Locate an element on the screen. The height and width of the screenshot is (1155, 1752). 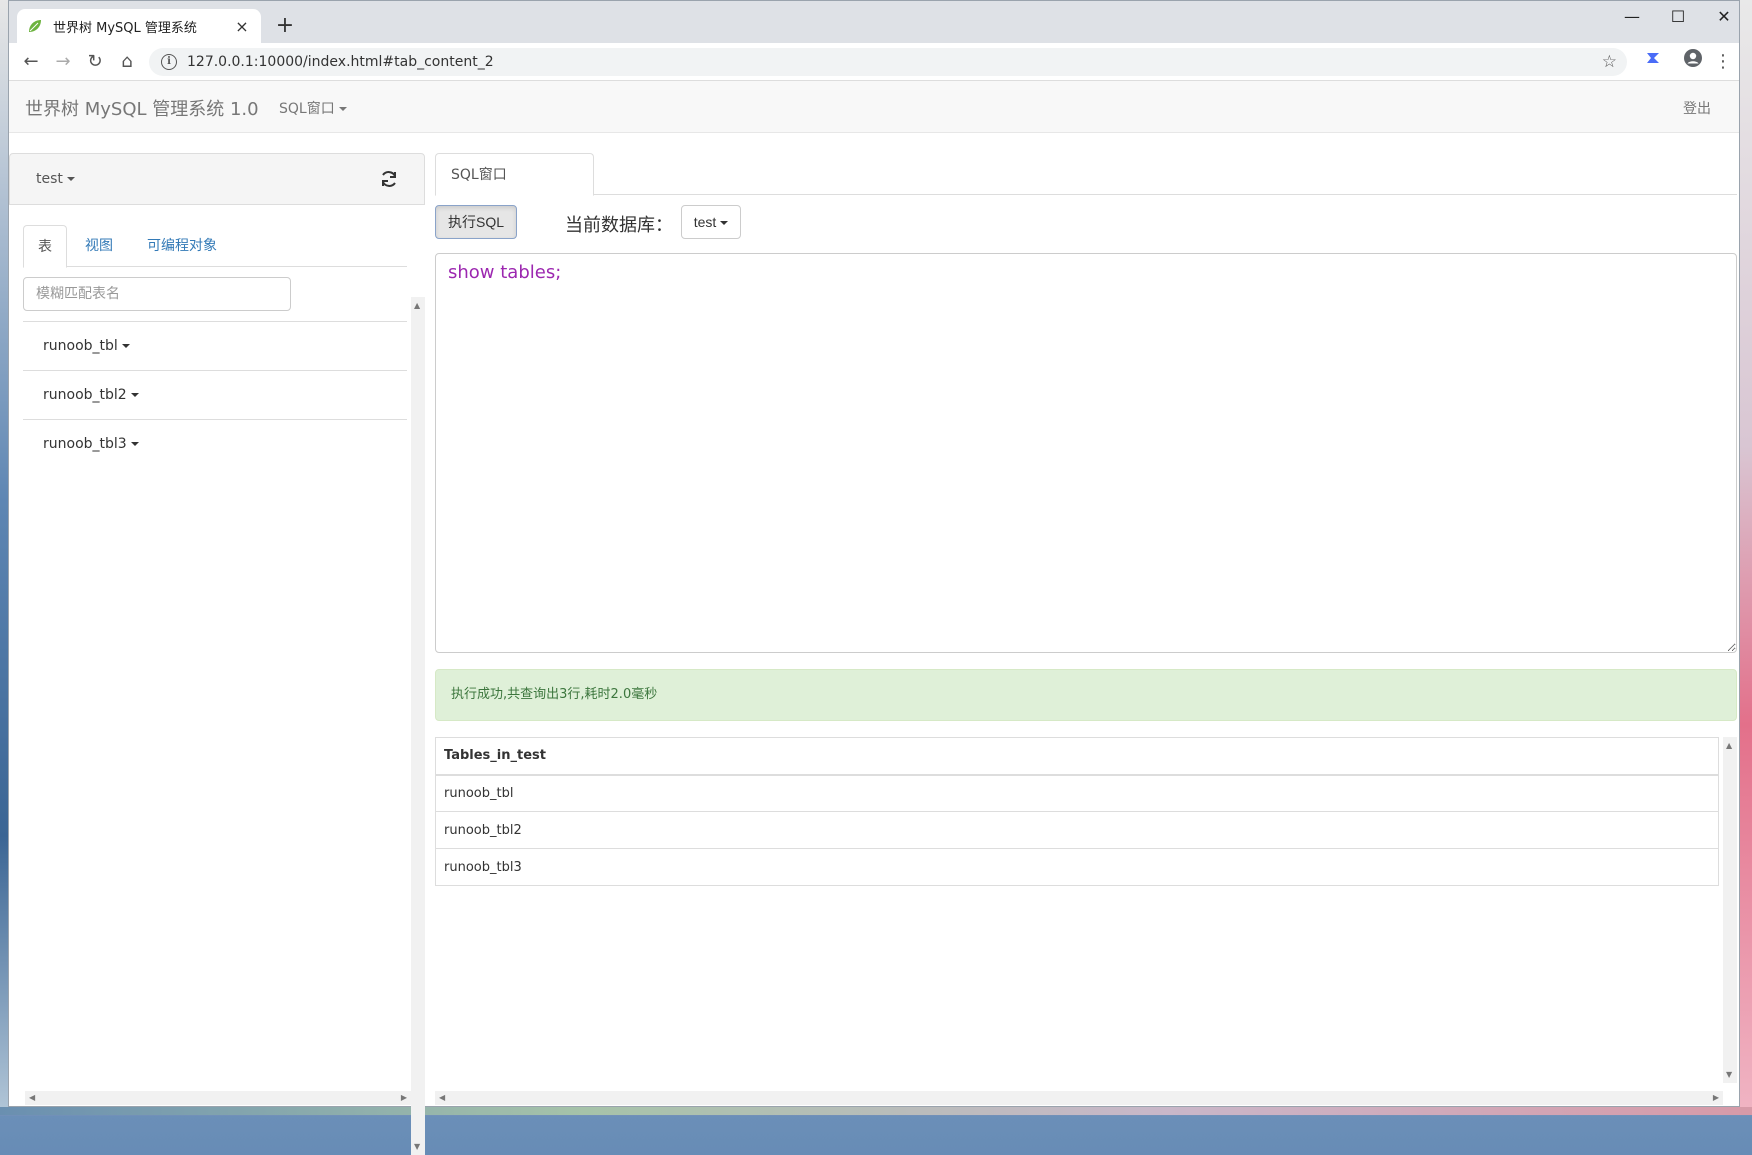
table-row: runoob_tbl is located at coordinates (1077, 793).